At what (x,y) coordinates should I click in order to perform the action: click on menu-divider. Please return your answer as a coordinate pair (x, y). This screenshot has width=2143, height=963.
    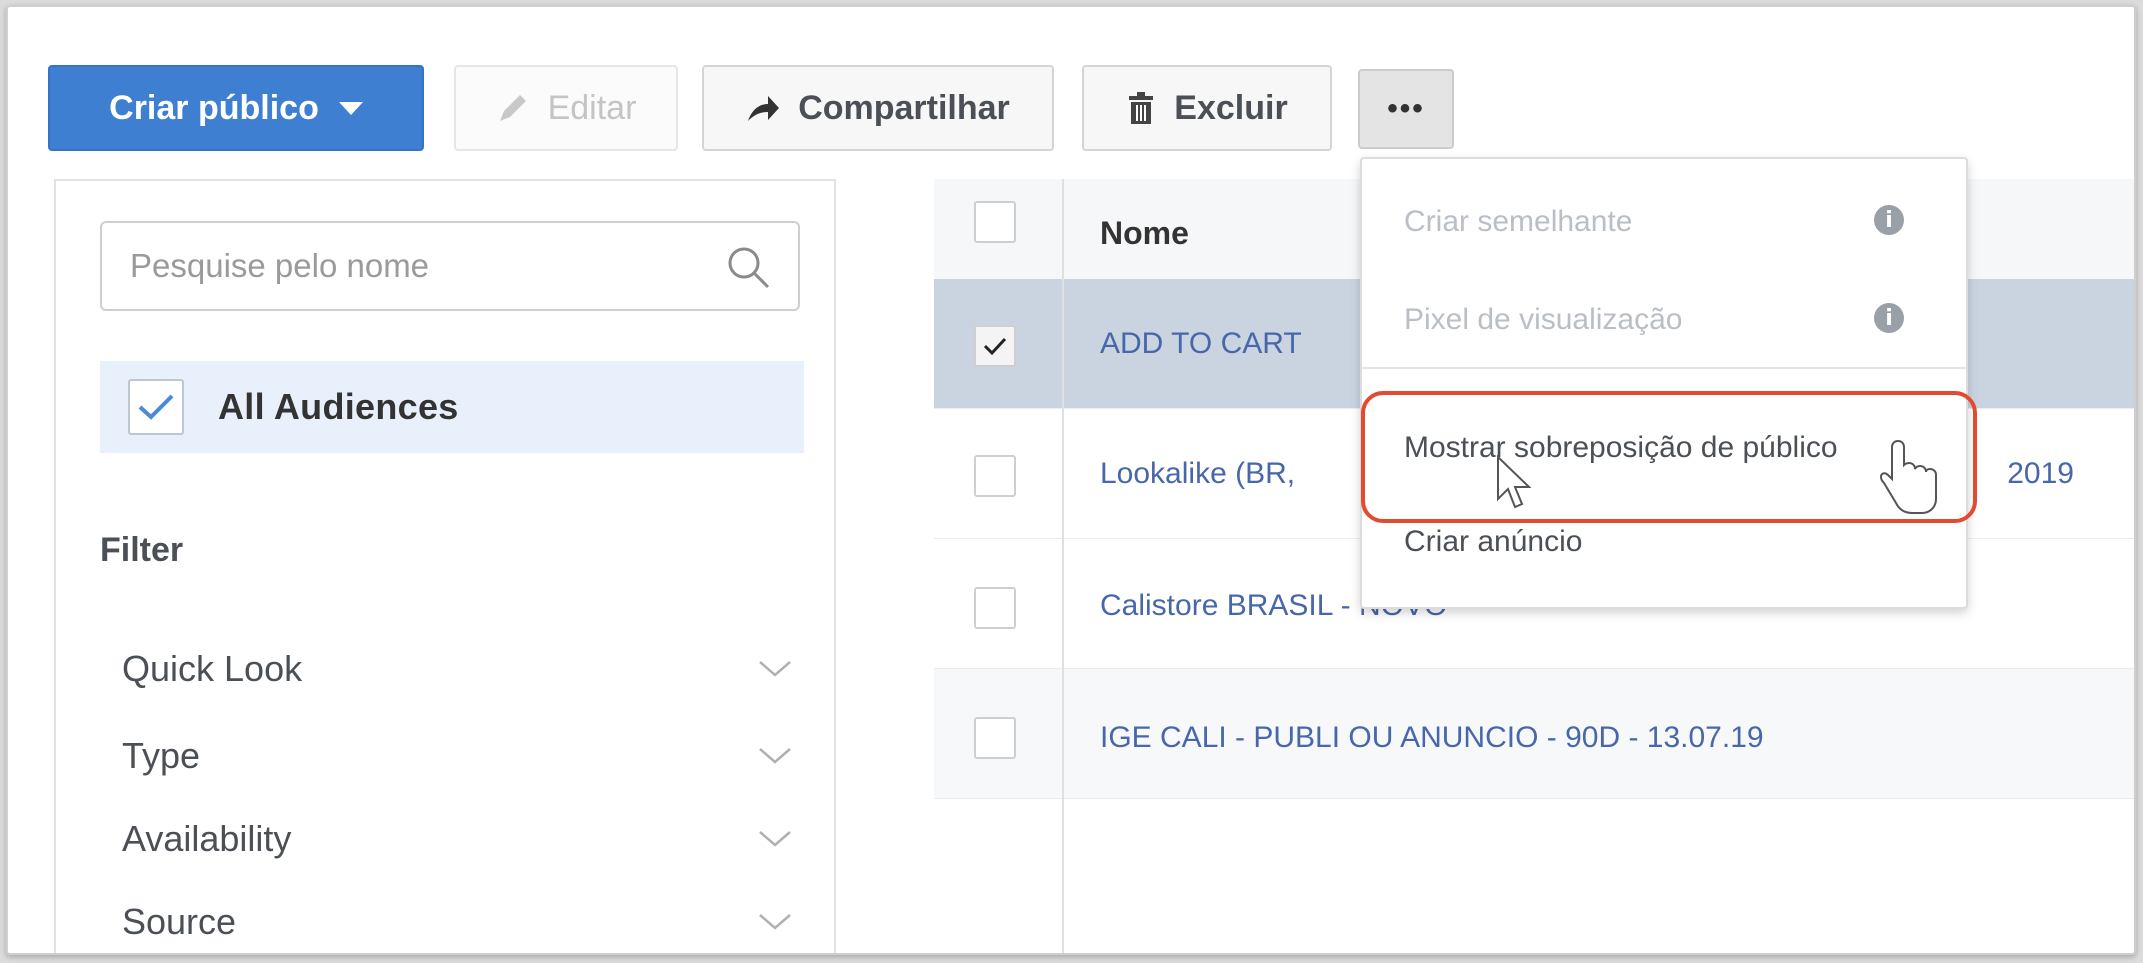
    Looking at the image, I should click on (1664, 368).